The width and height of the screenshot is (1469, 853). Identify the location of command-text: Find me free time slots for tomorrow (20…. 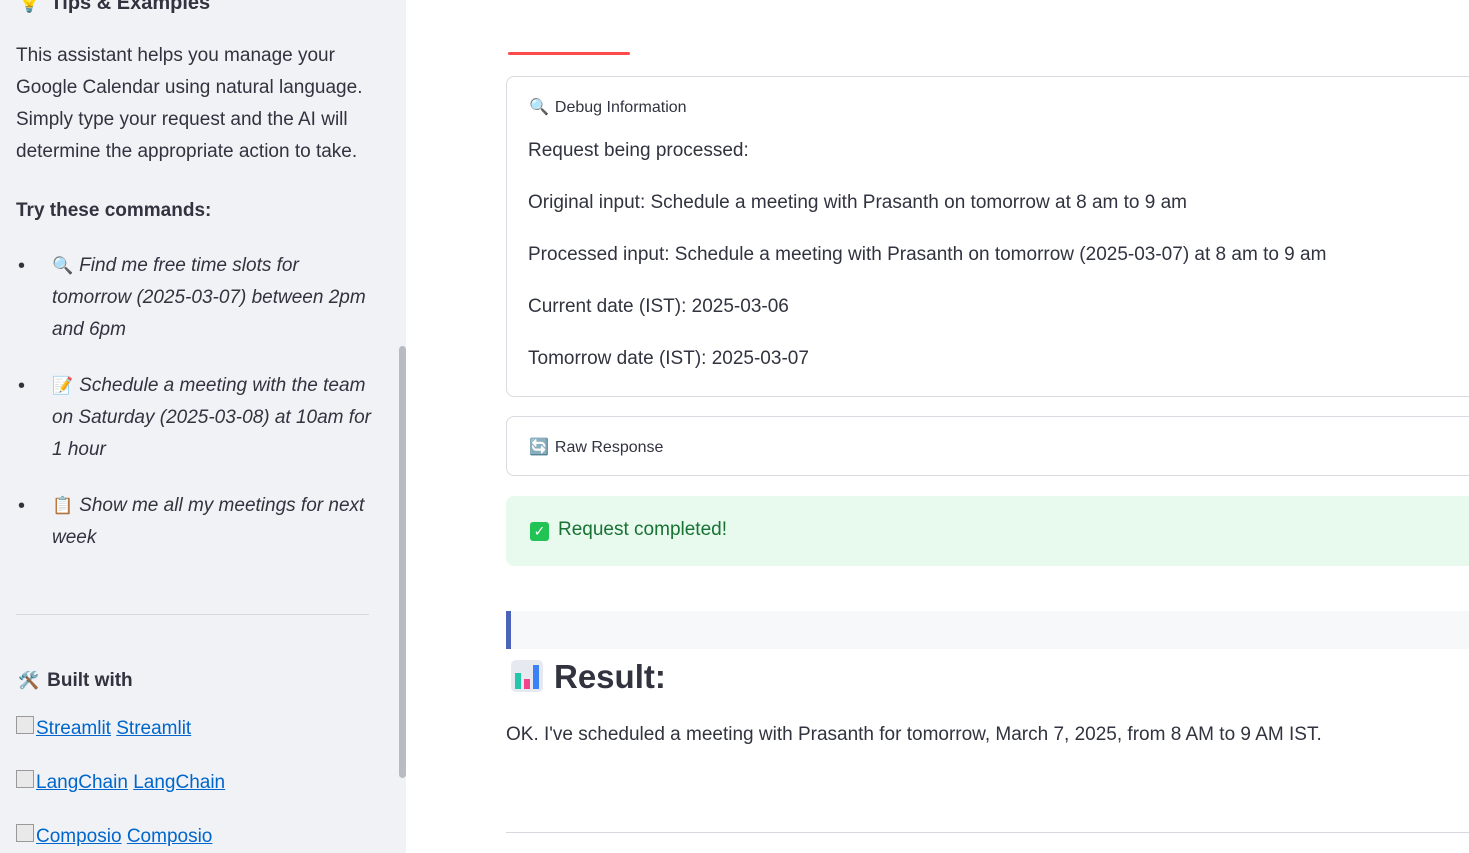
(209, 297).